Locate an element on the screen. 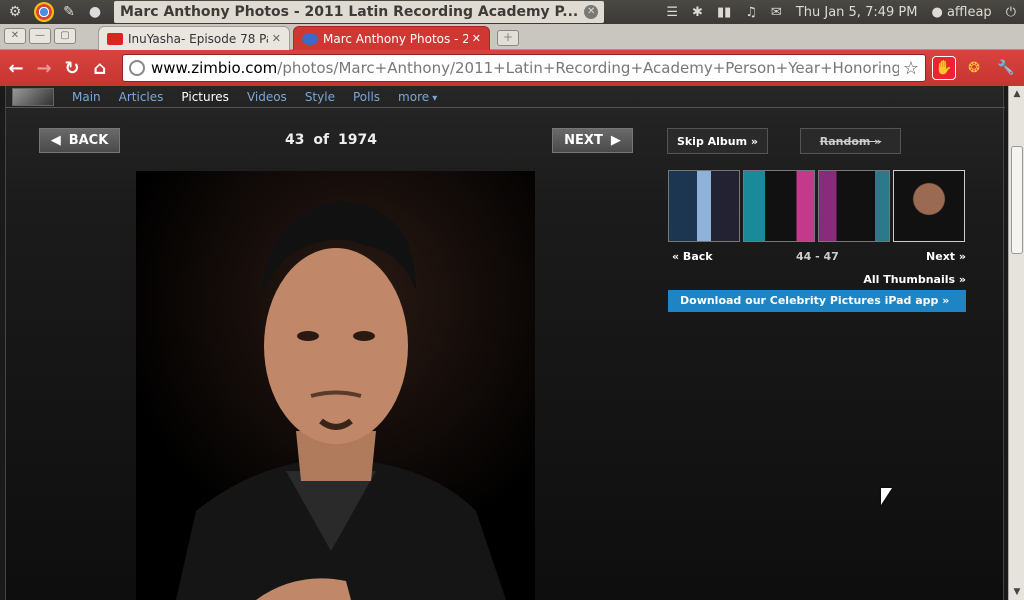 The height and width of the screenshot is (600, 1024). tab-marc-anthony: Marc Anthony Photos - 2 ✕ is located at coordinates (391, 38).